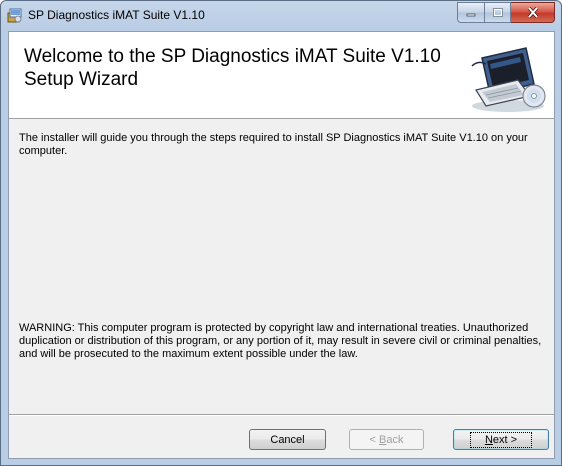 This screenshot has height=466, width=562. I want to click on title-bar: SP Diagnostics iMAT Suite V1.10, so click(281, 16).